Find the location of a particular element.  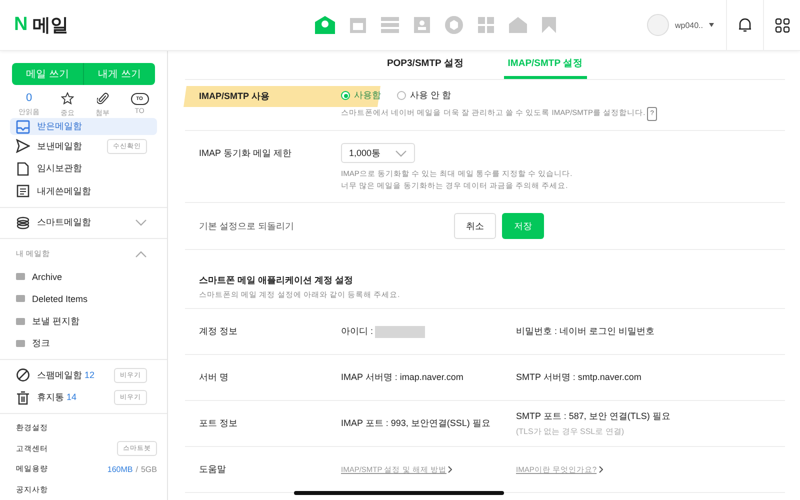

radio-option: 사용 안 함 is located at coordinates (424, 95).